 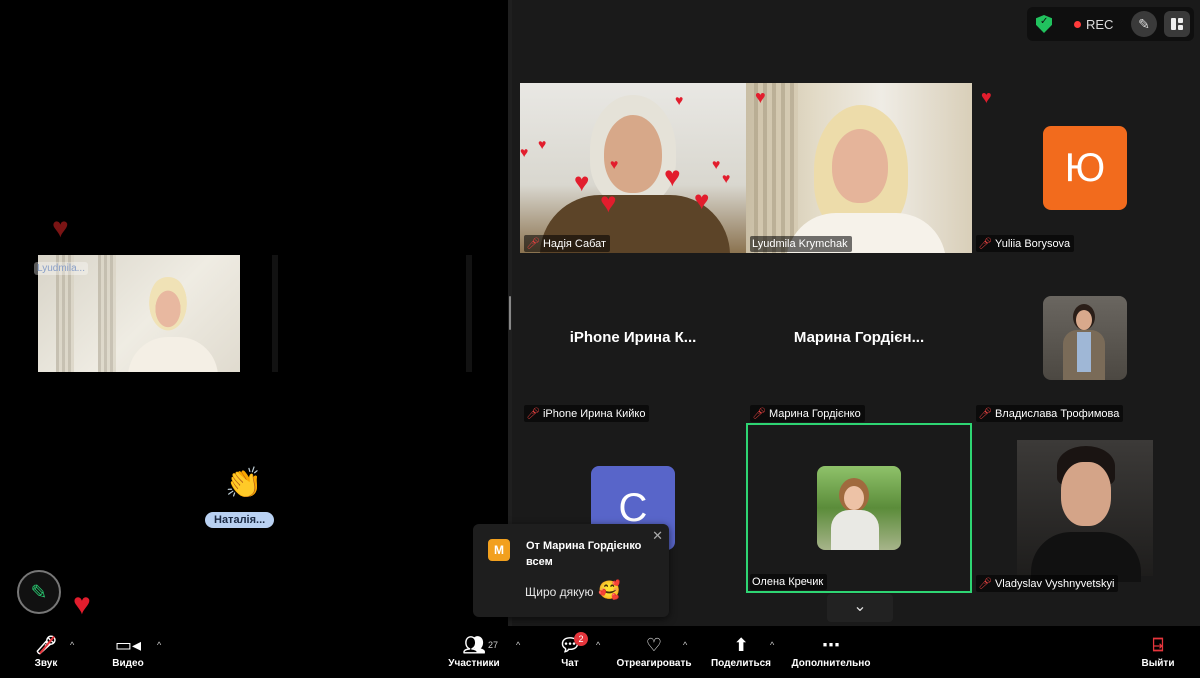 I want to click on audio-button: 🎤︎ Звук, so click(x=46, y=650).